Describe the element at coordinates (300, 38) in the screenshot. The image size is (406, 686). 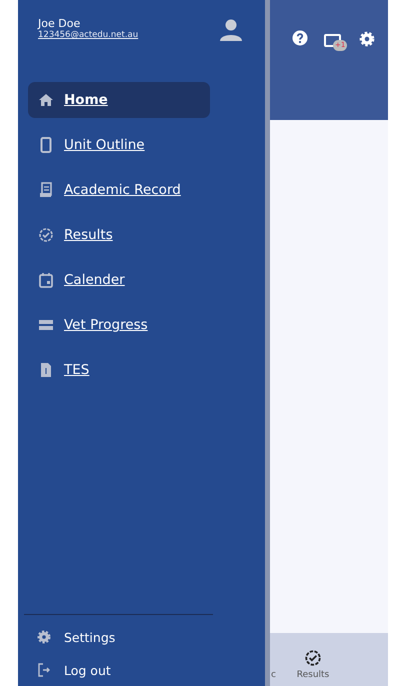
I see `help-icon` at that location.